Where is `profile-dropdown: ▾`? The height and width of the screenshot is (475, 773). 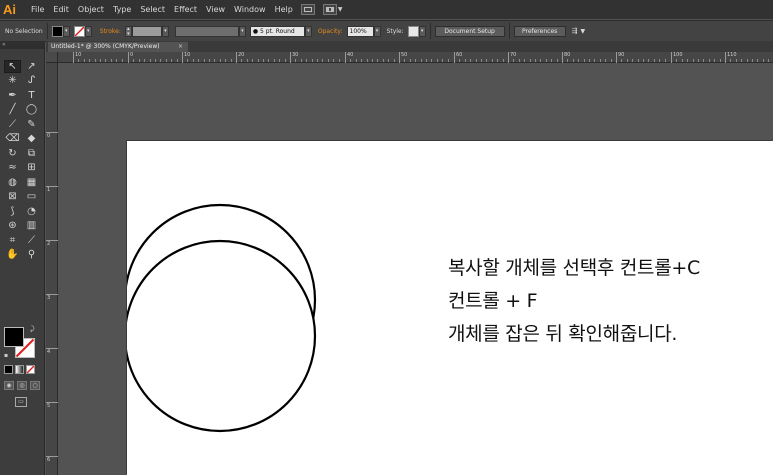
profile-dropdown: ▾ is located at coordinates (242, 31).